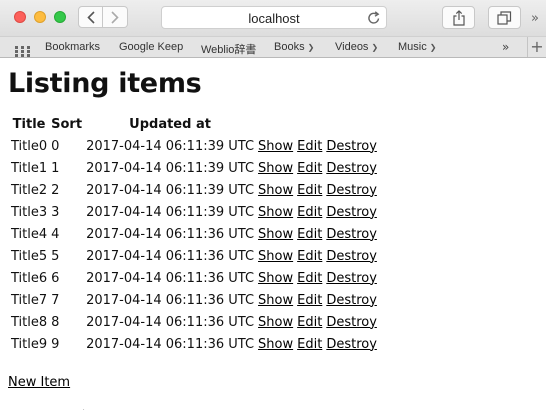  What do you see at coordinates (55, 300) in the screenshot?
I see `cell-sort: 7` at bounding box center [55, 300].